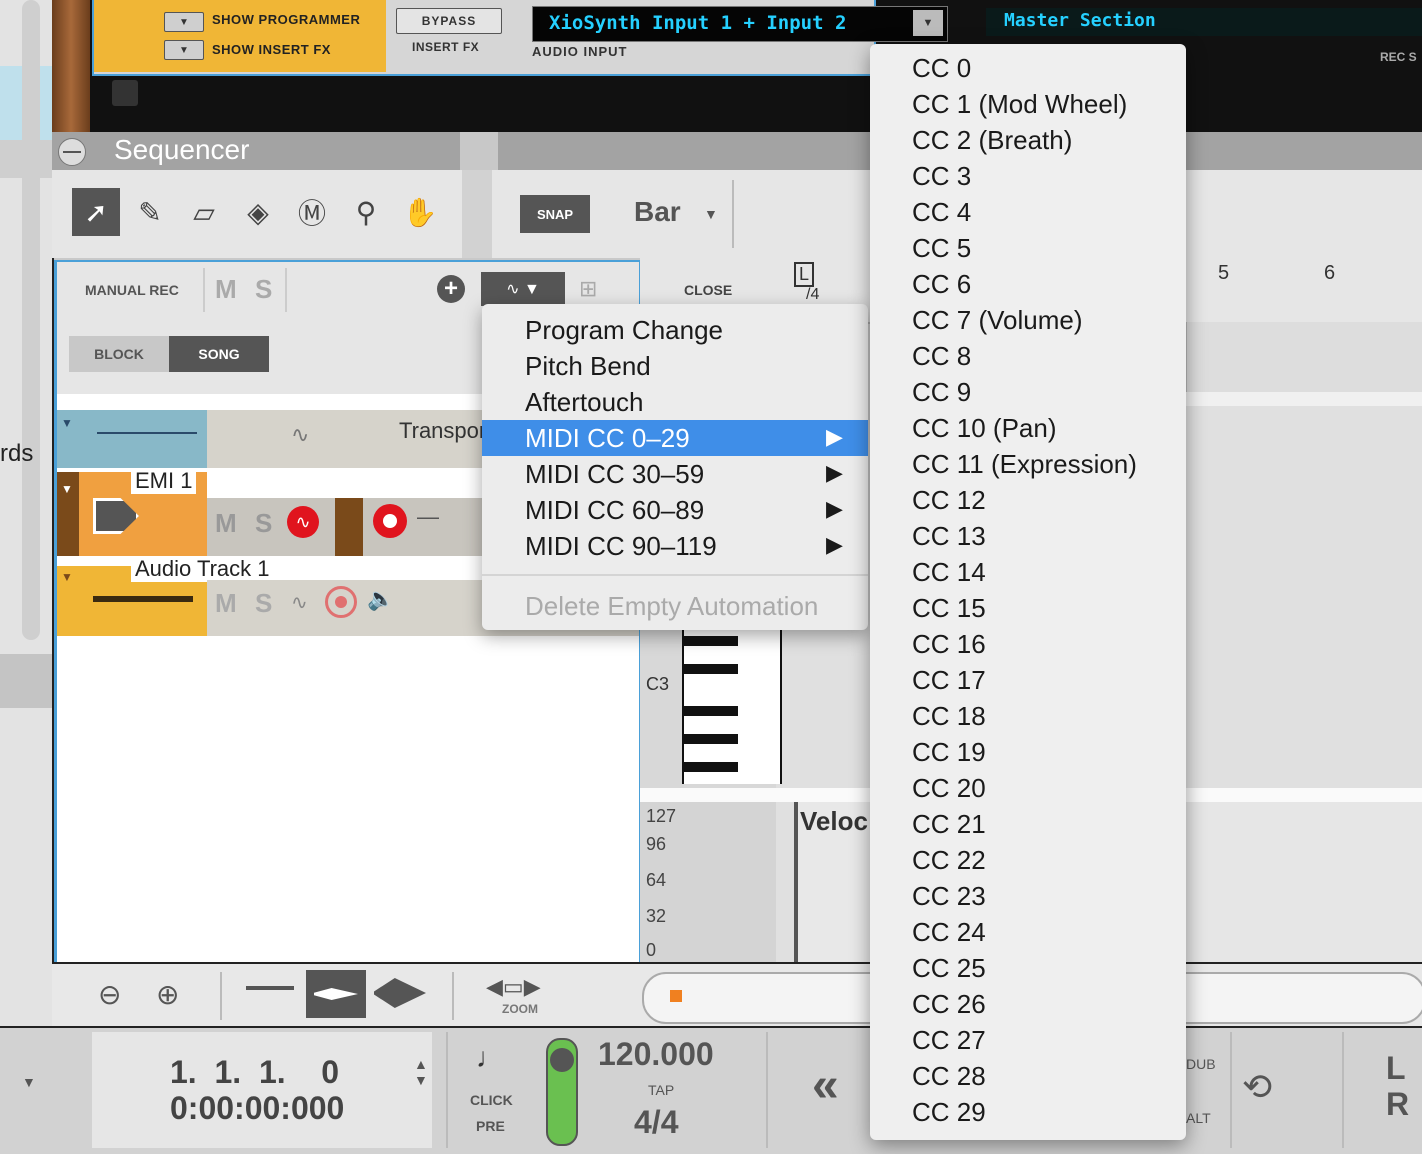  I want to click on zoom-arrows-icon: ◀▭▶, so click(513, 987).